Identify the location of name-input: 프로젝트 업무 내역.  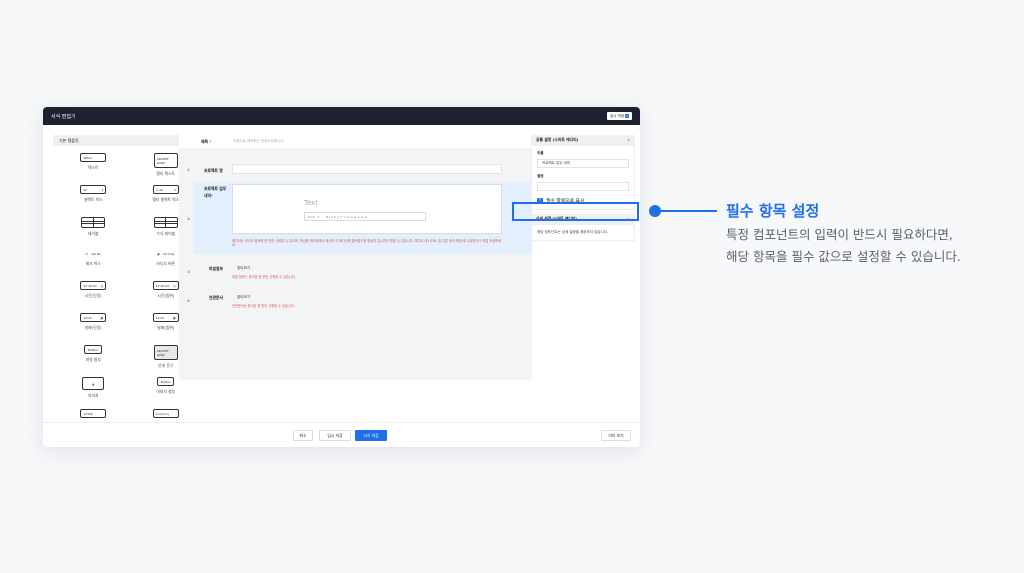
(583, 163).